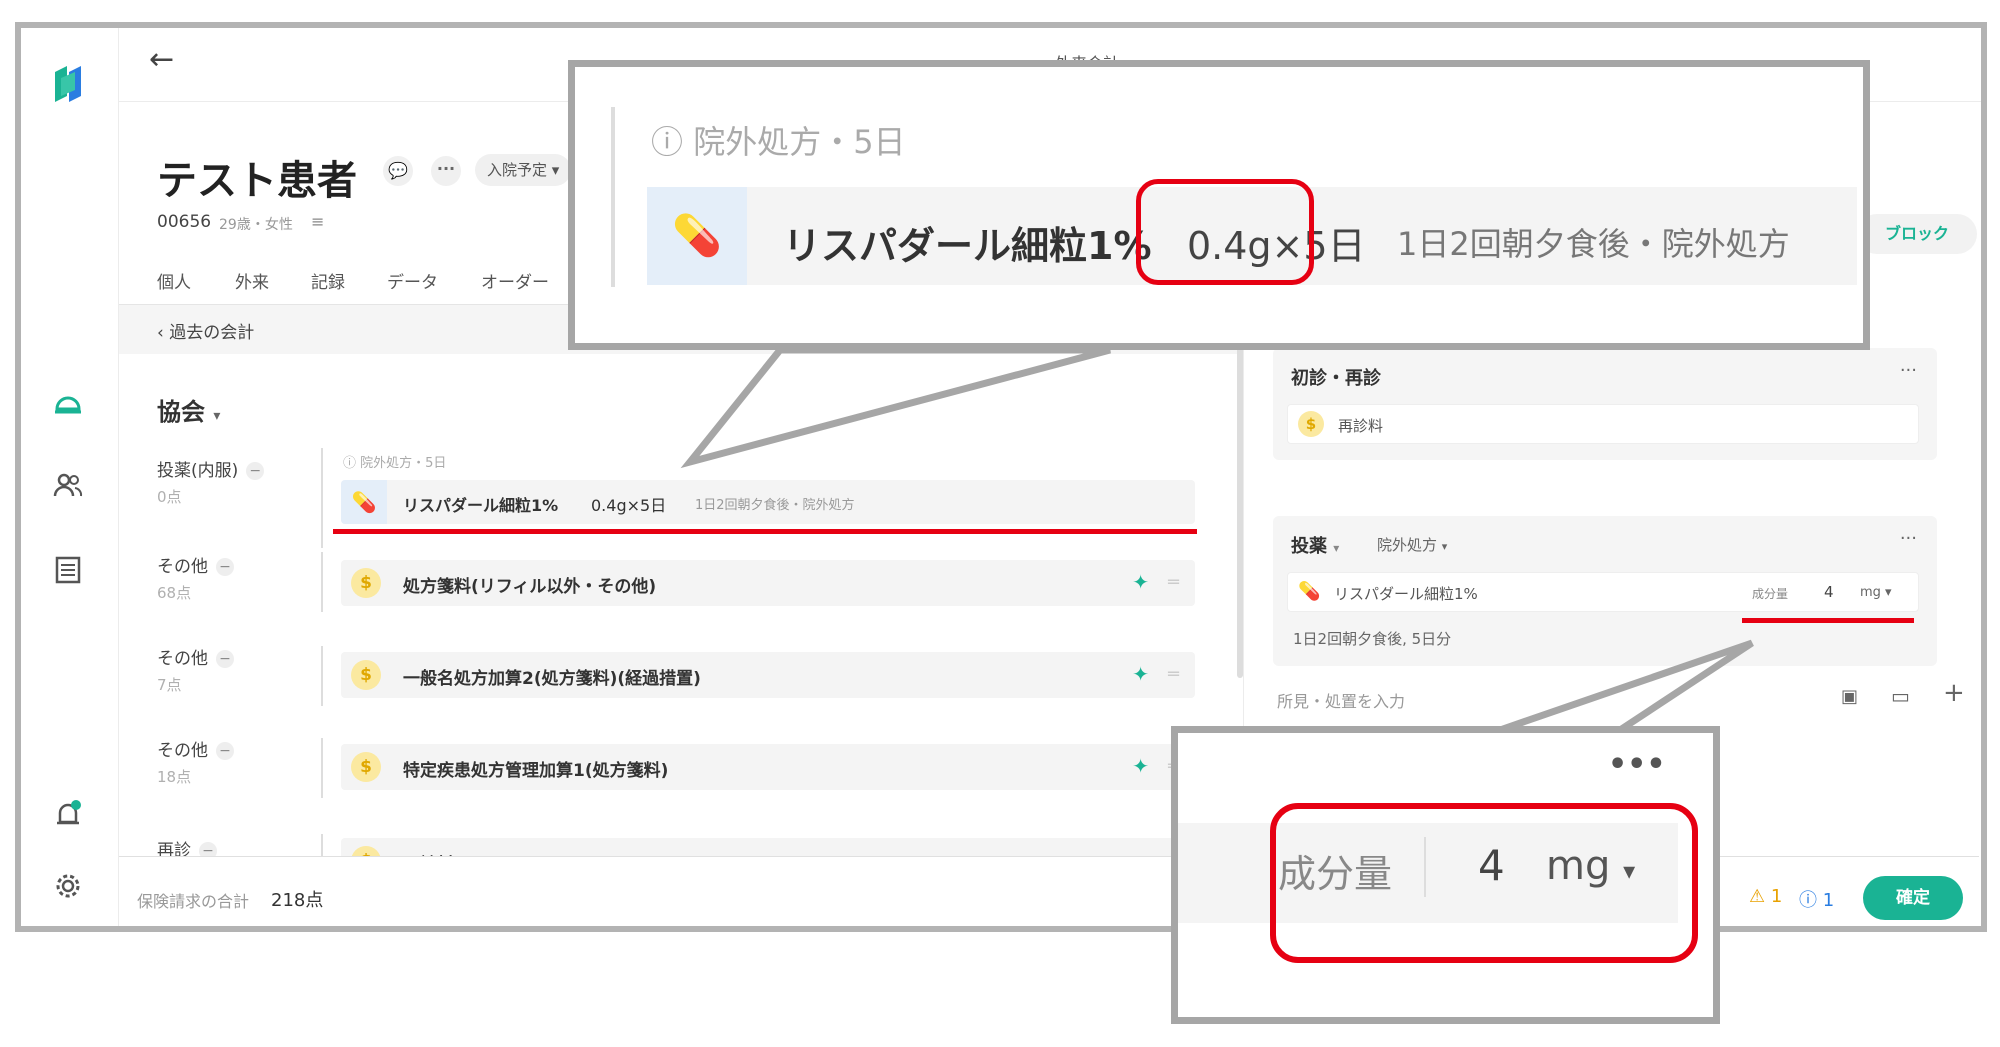  Describe the element at coordinates (1484, 883) in the screenshot. I see `red-highlight-amount` at that location.